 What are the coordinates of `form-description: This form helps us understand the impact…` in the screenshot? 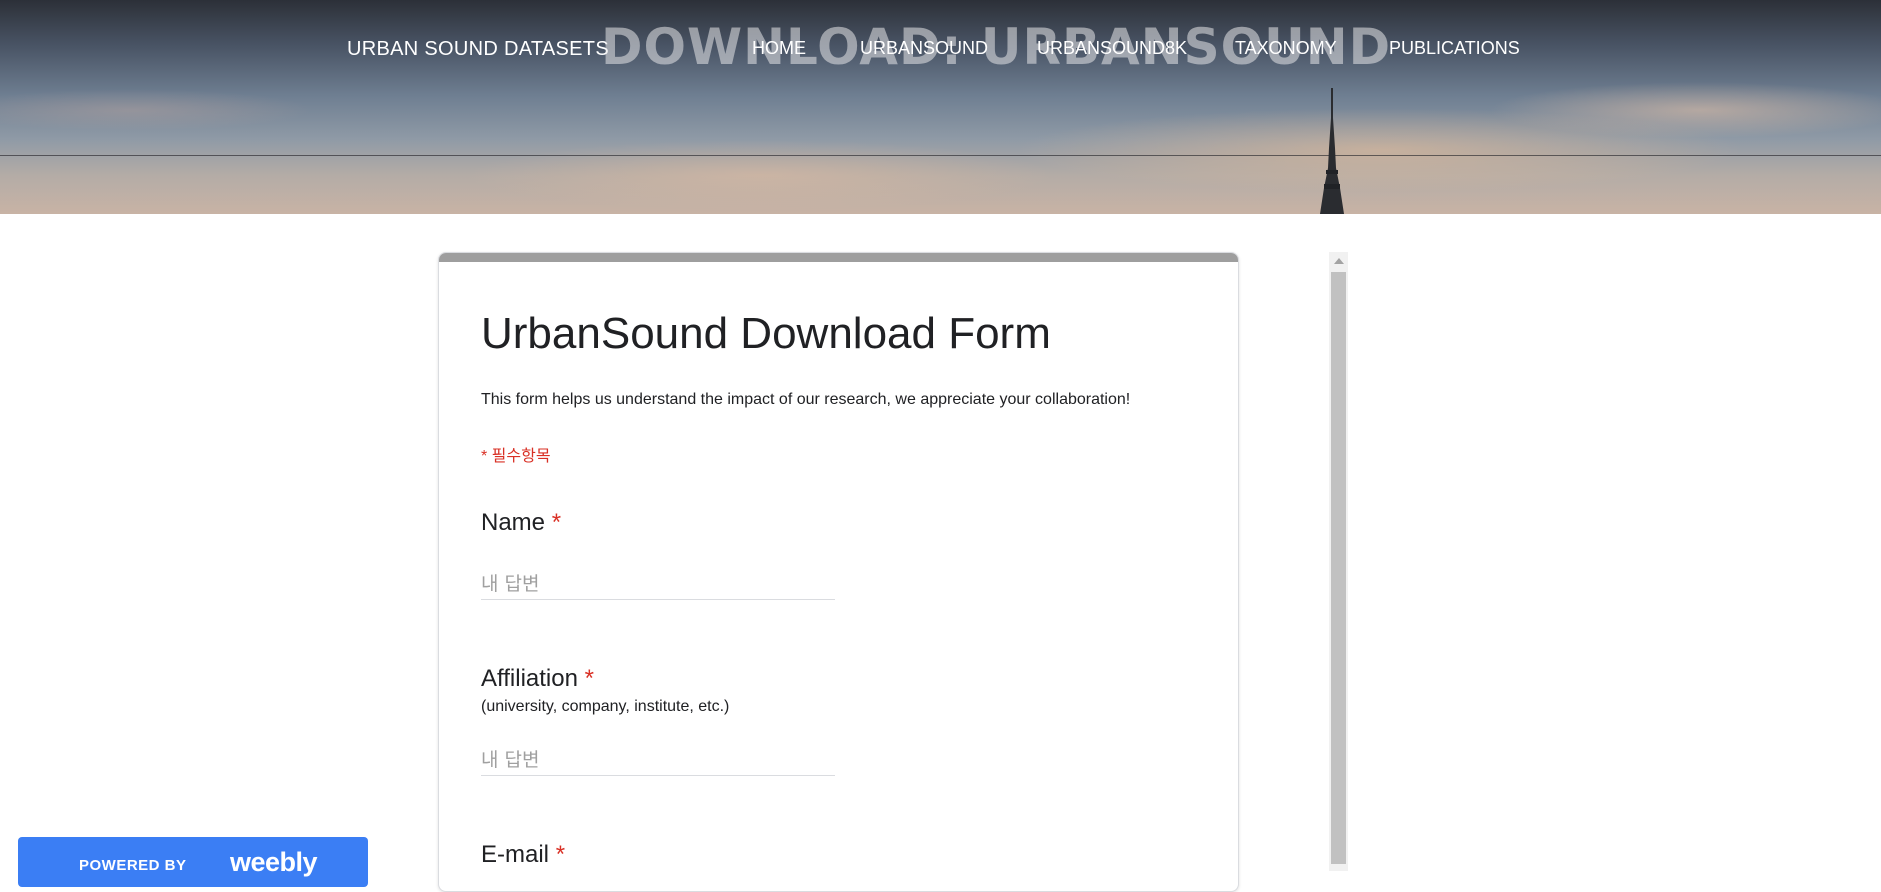 It's located at (806, 399).